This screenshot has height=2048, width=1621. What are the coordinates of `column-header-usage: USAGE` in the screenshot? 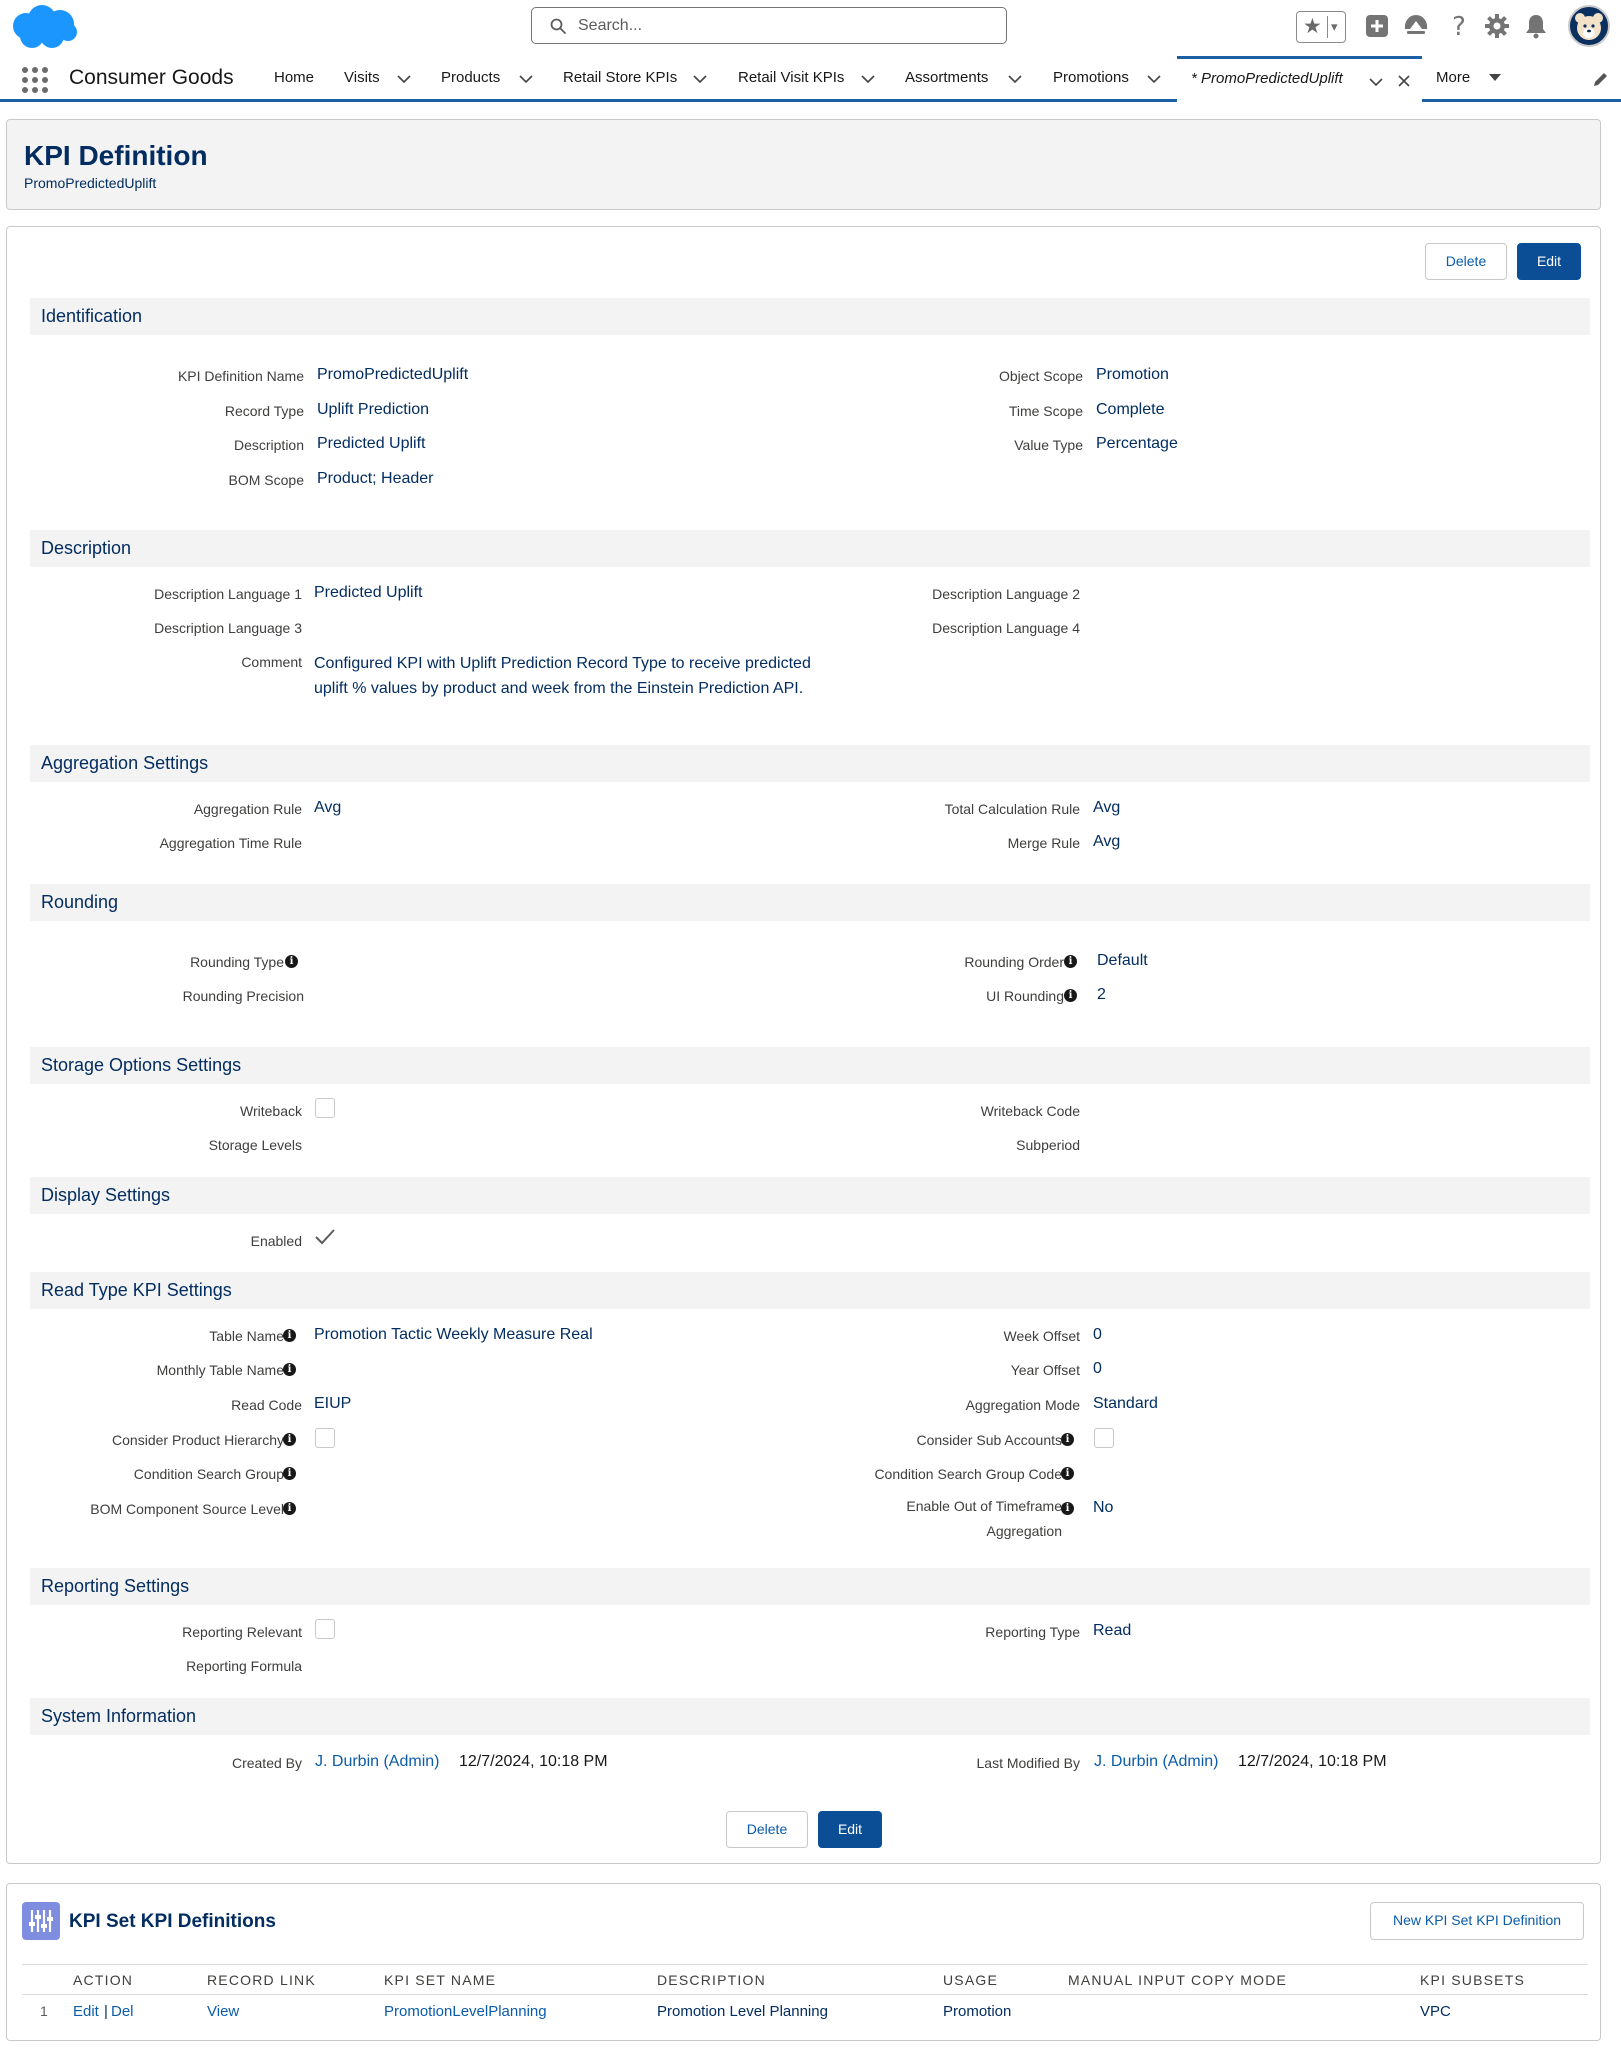 It's located at (971, 1980).